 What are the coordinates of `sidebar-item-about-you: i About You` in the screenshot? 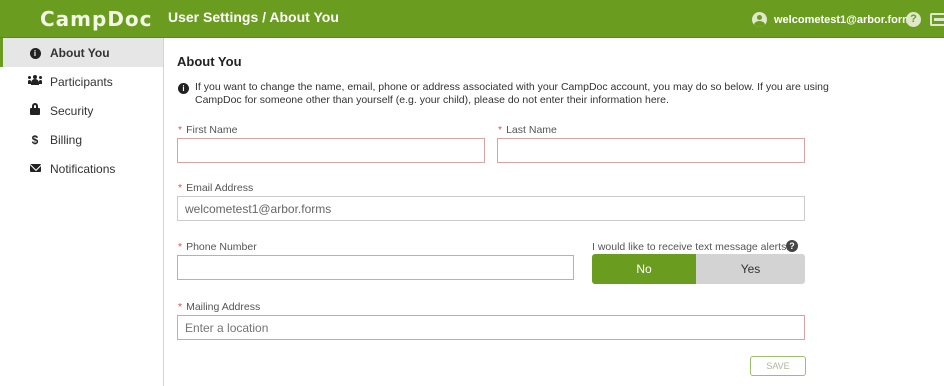 It's located at (81, 52).